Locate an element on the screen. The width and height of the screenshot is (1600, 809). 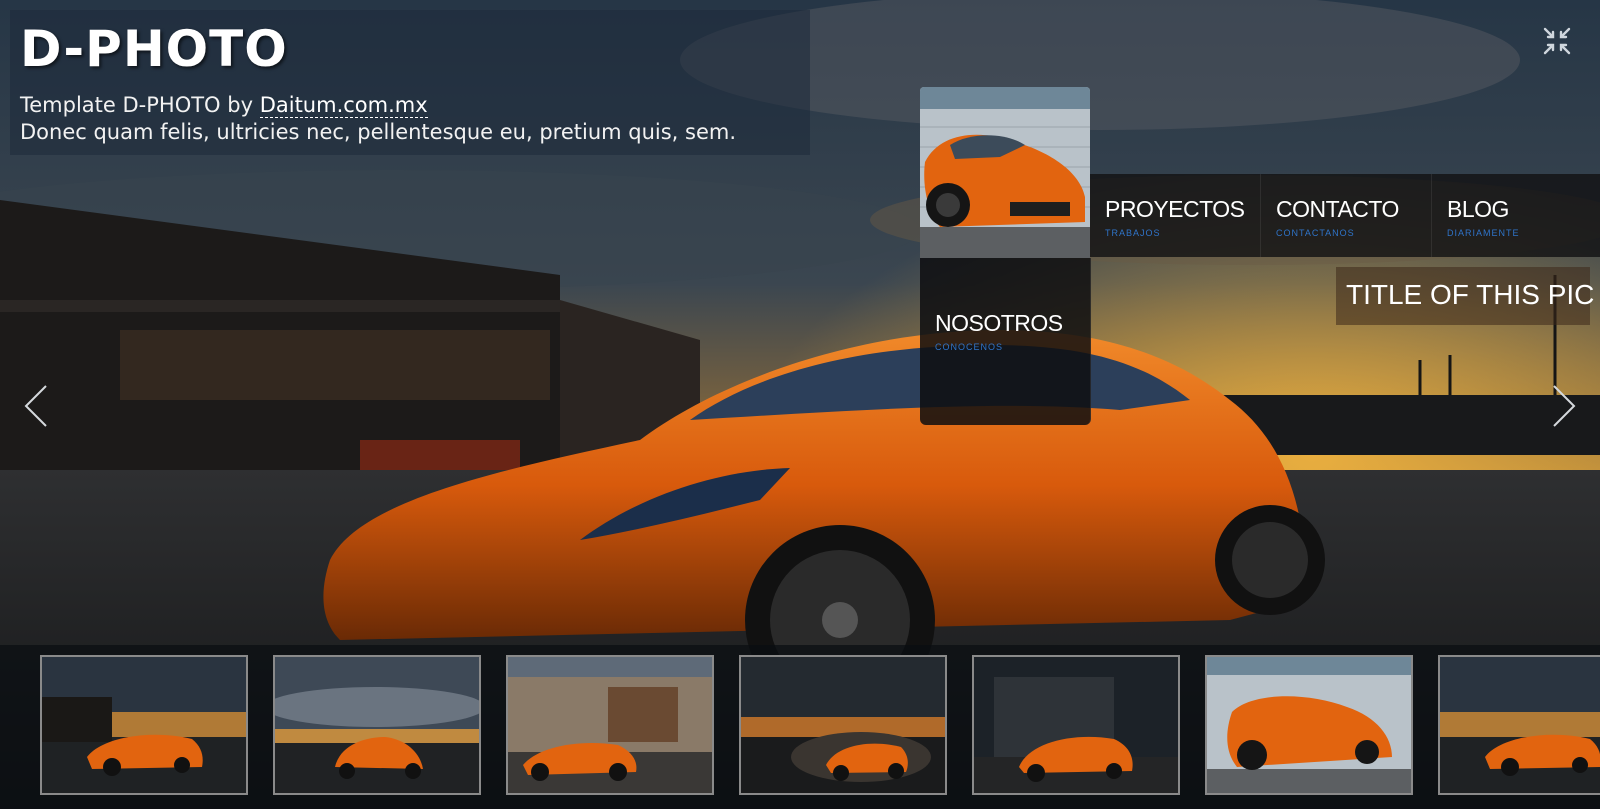
tagline-prefix: Template D-PHOTO by is located at coordinates (140, 105).